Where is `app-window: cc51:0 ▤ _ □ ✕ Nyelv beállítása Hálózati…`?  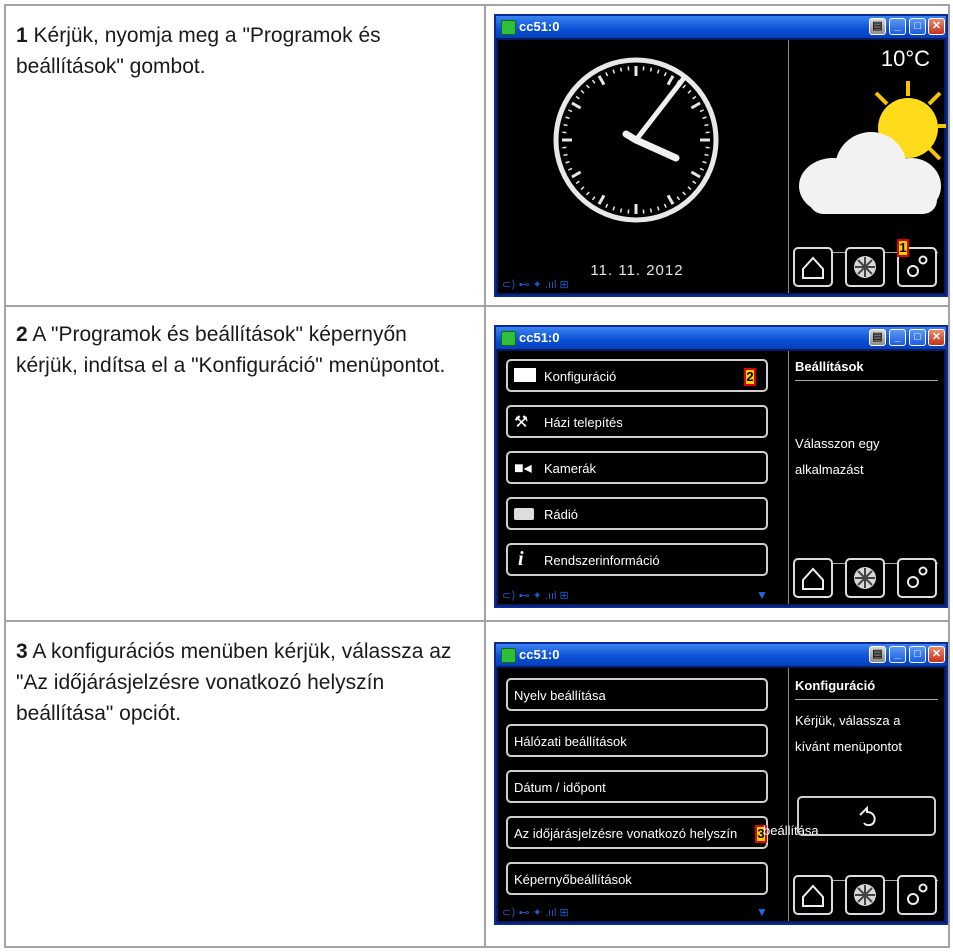
app-window: cc51:0 ▤ _ □ ✕ Nyelv beállítása Hálózati… is located at coordinates (721, 783).